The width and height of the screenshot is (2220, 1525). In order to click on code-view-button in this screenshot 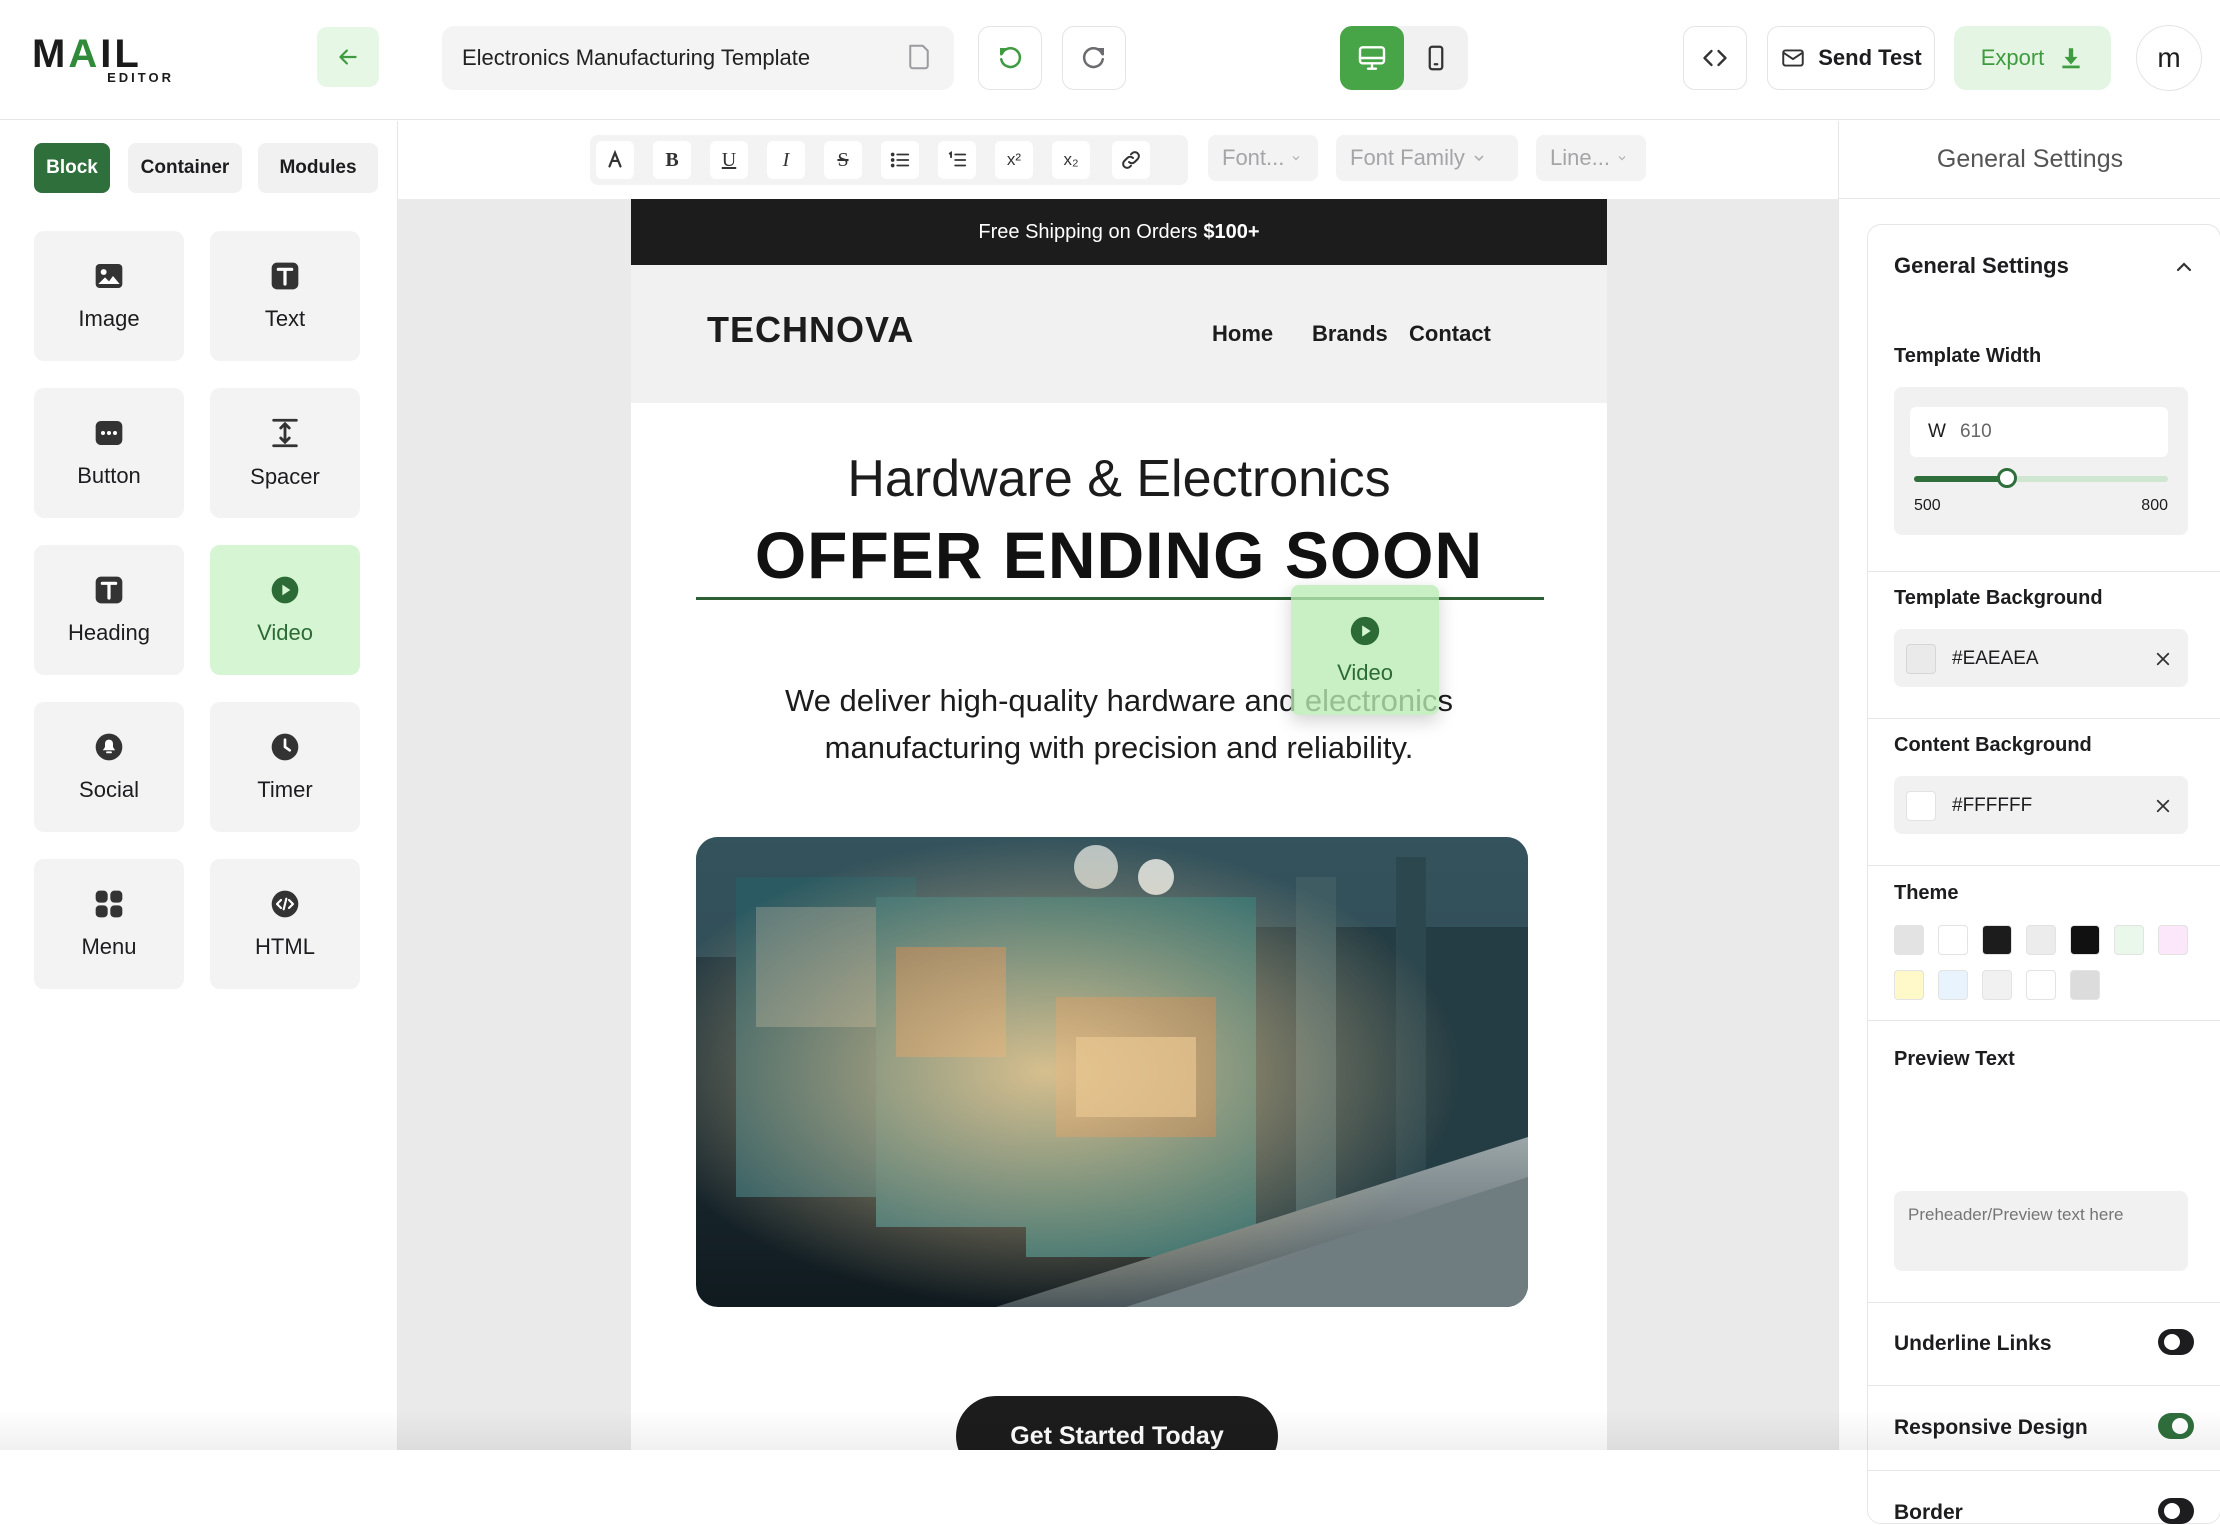, I will do `click(1715, 58)`.